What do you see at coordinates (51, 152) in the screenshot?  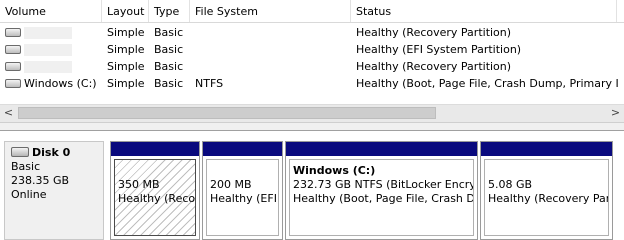 I see `disk-name: Disk 0` at bounding box center [51, 152].